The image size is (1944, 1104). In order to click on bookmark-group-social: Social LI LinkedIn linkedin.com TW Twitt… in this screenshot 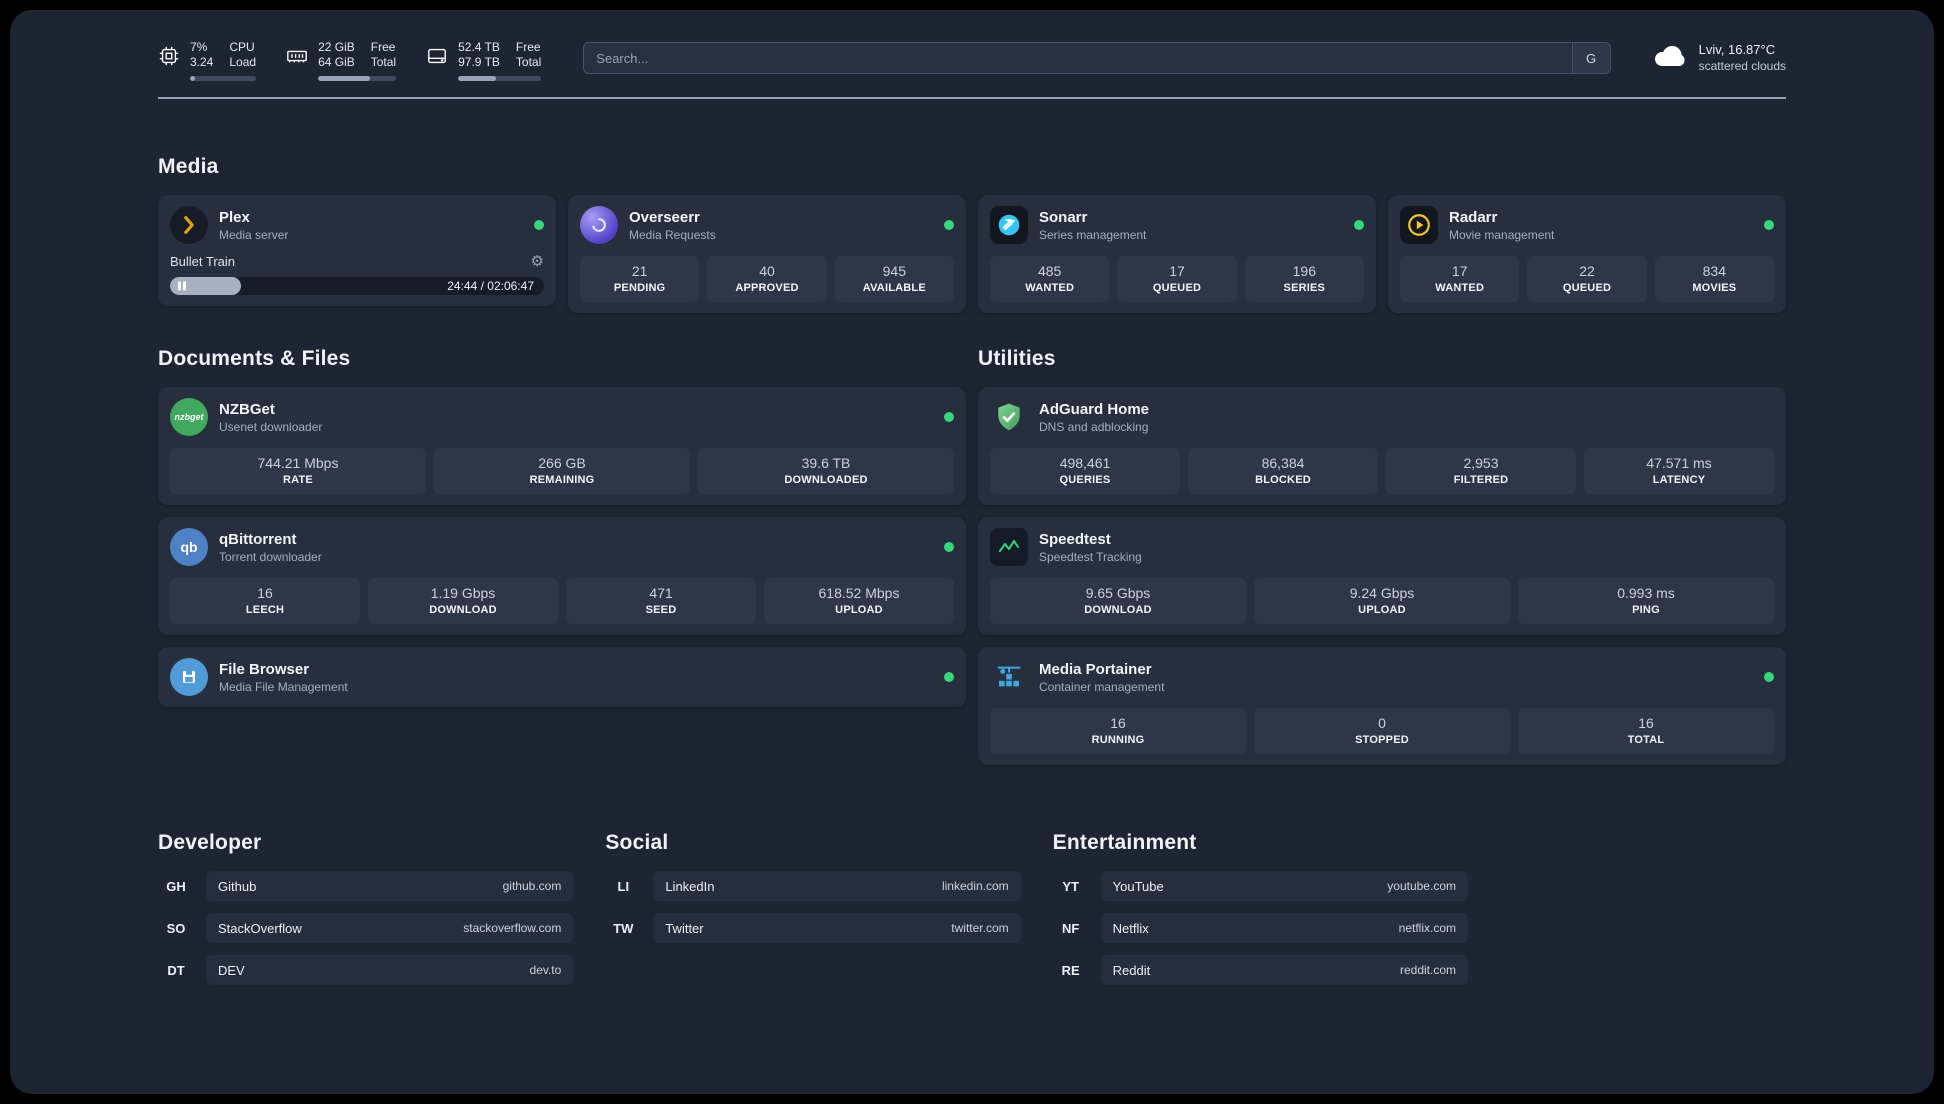, I will do `click(813, 914)`.